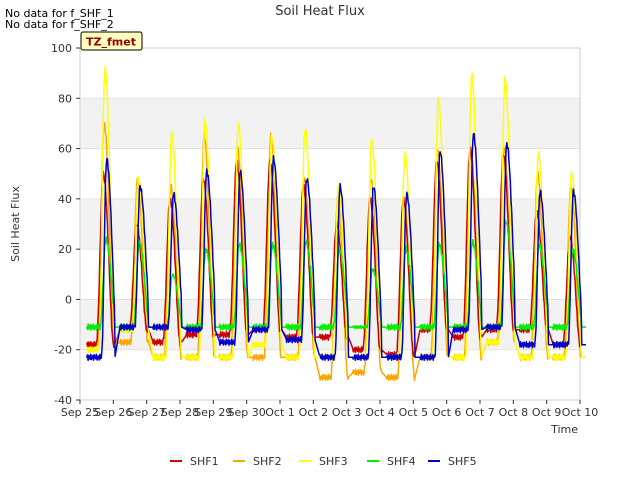  Describe the element at coordinates (333, 461) in the screenshot. I see `legend-label-shf3: SHF3` at that location.